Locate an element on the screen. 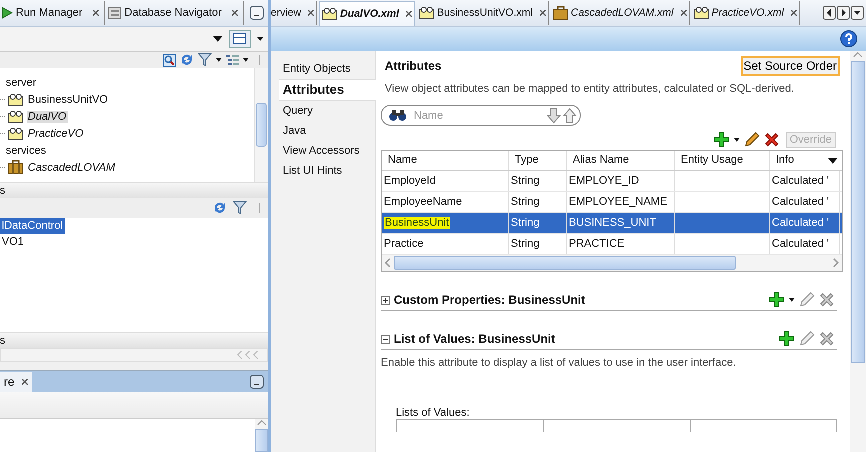 Image resolution: width=866 pixels, height=452 pixels. editor-tab: BusinessUnitVO.xml is located at coordinates (483, 13).